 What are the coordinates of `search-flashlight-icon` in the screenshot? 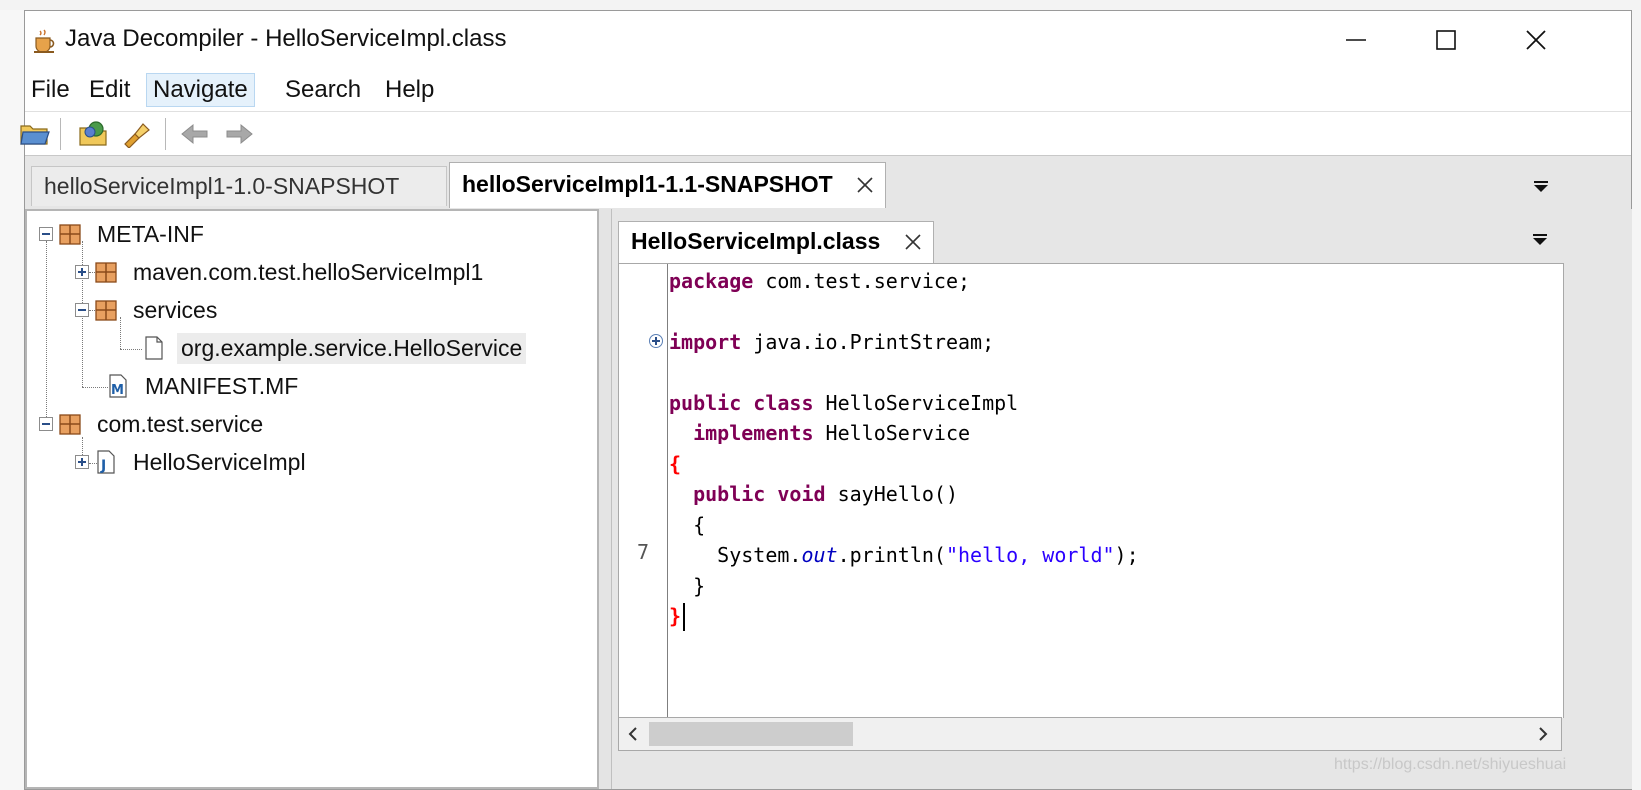 It's located at (137, 135).